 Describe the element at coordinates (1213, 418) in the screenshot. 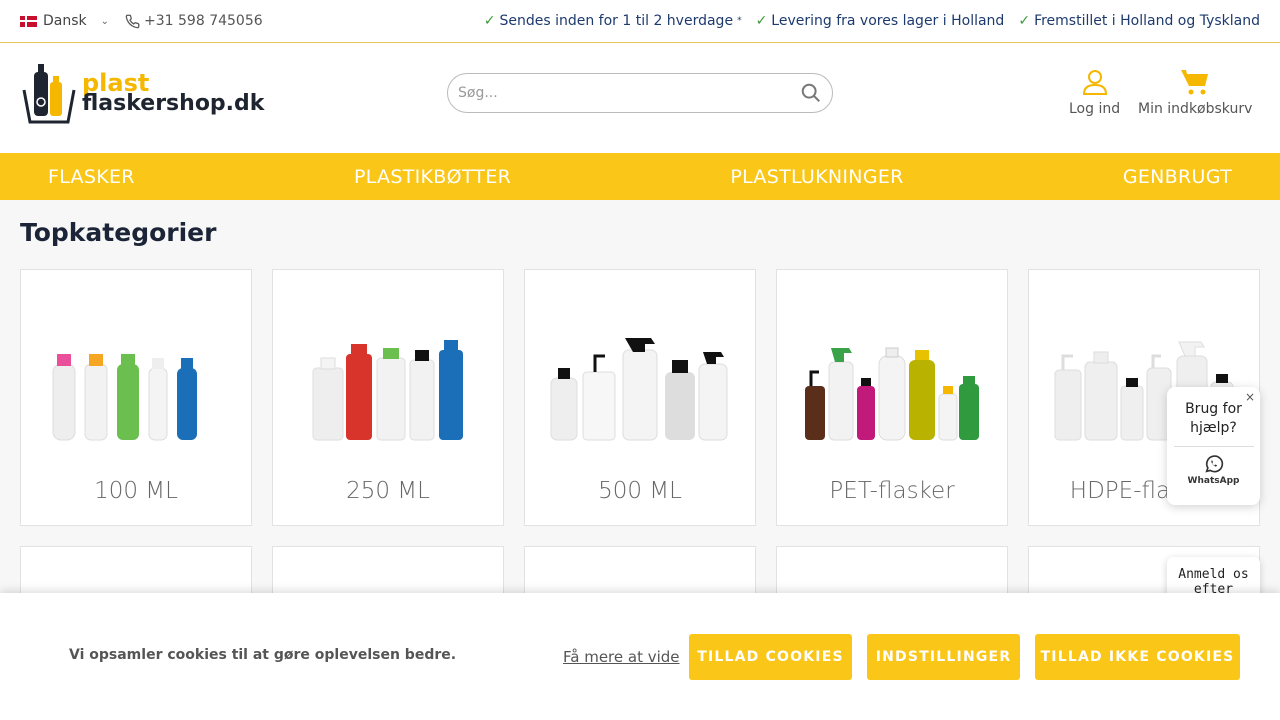

I see `help-widget-text: Brug for hjælp?` at that location.